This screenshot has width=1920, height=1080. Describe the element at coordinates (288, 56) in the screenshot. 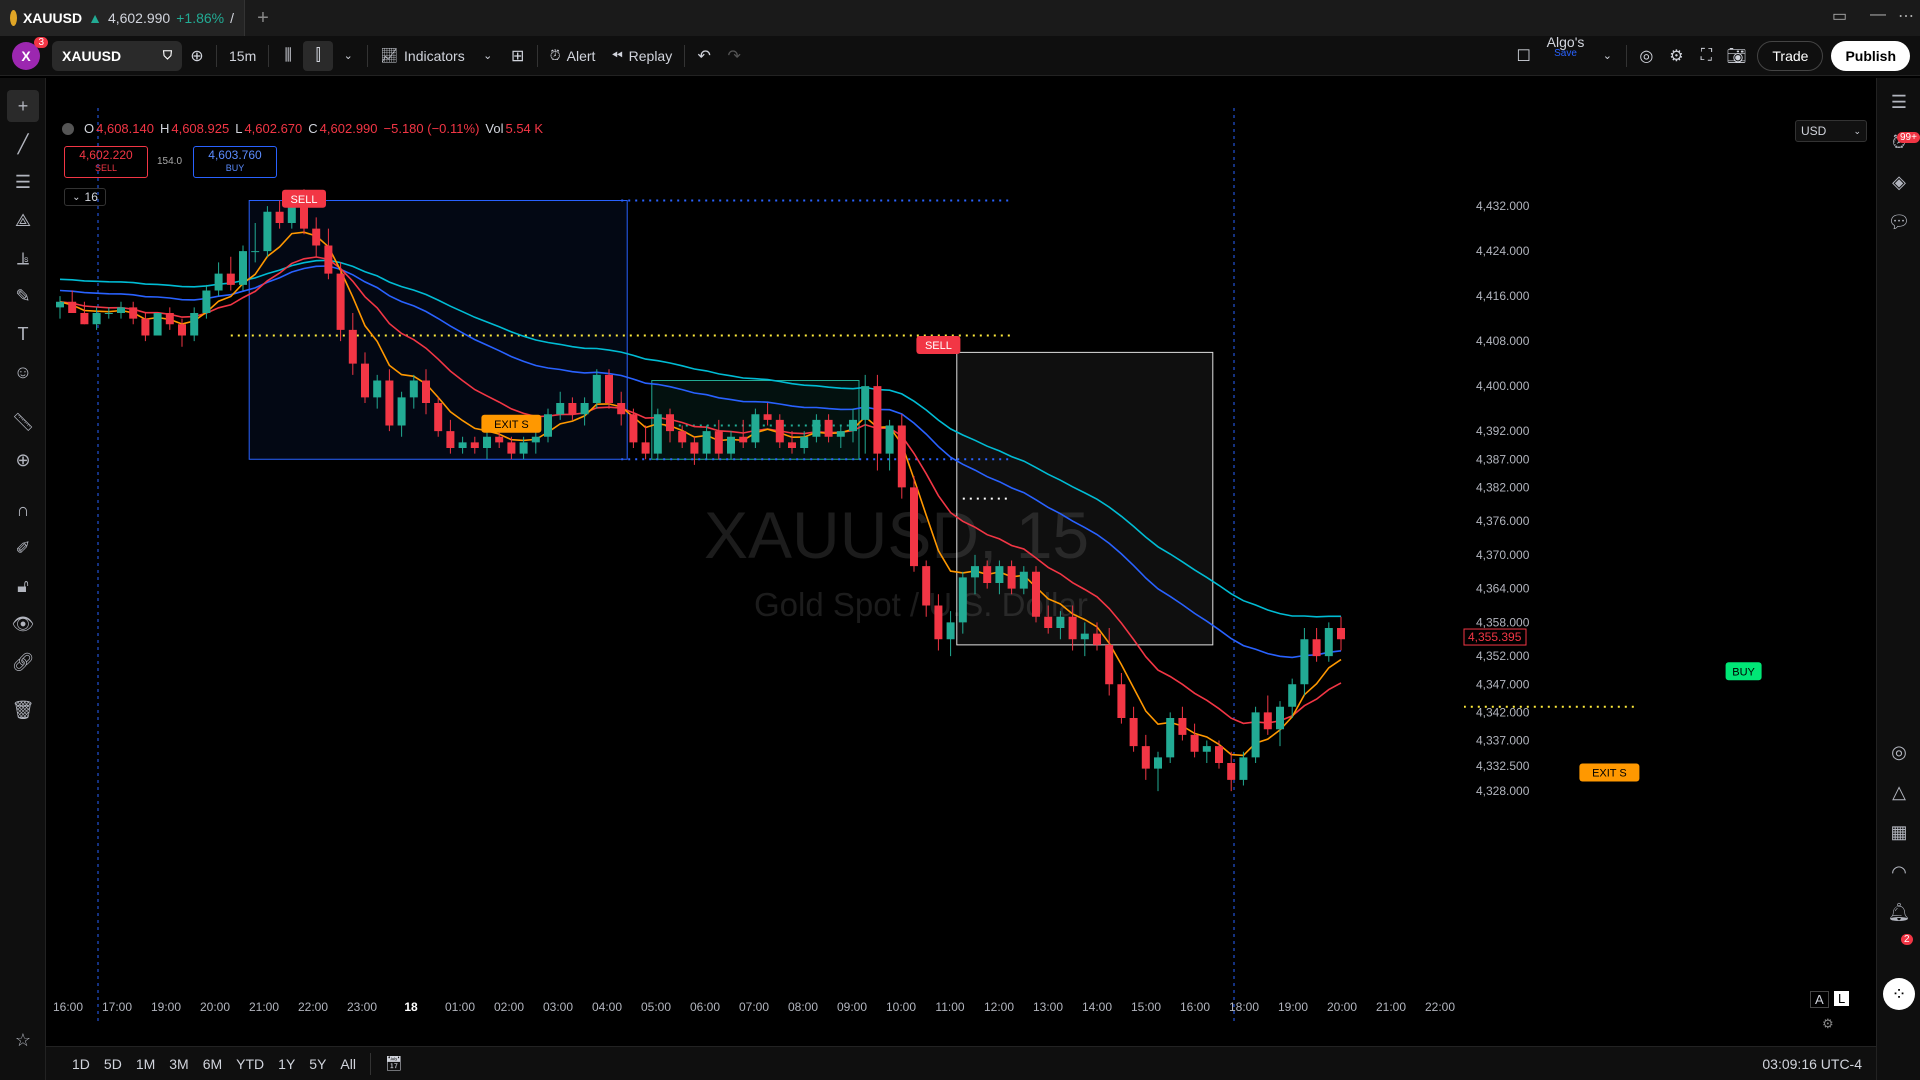

I see `bar-style-icon: ⫼` at that location.